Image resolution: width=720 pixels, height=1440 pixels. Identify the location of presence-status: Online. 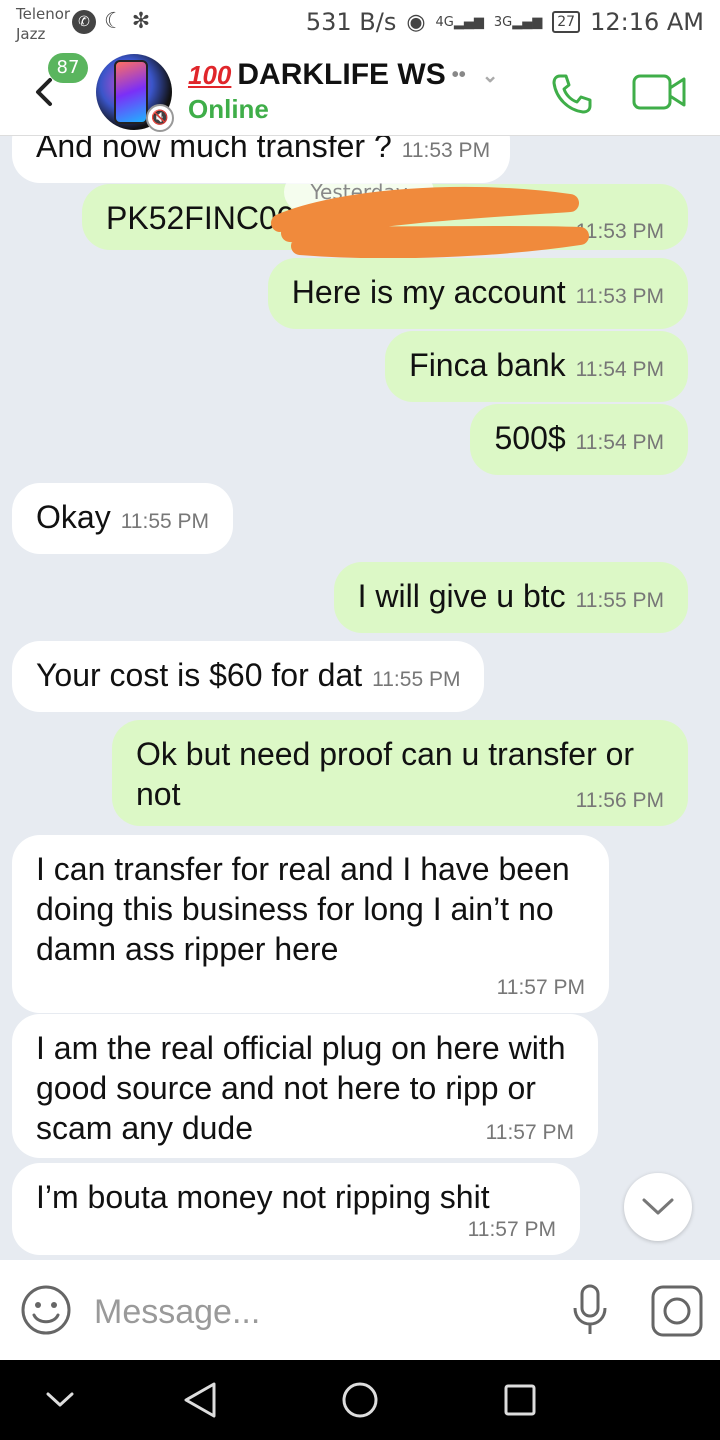
(228, 109).